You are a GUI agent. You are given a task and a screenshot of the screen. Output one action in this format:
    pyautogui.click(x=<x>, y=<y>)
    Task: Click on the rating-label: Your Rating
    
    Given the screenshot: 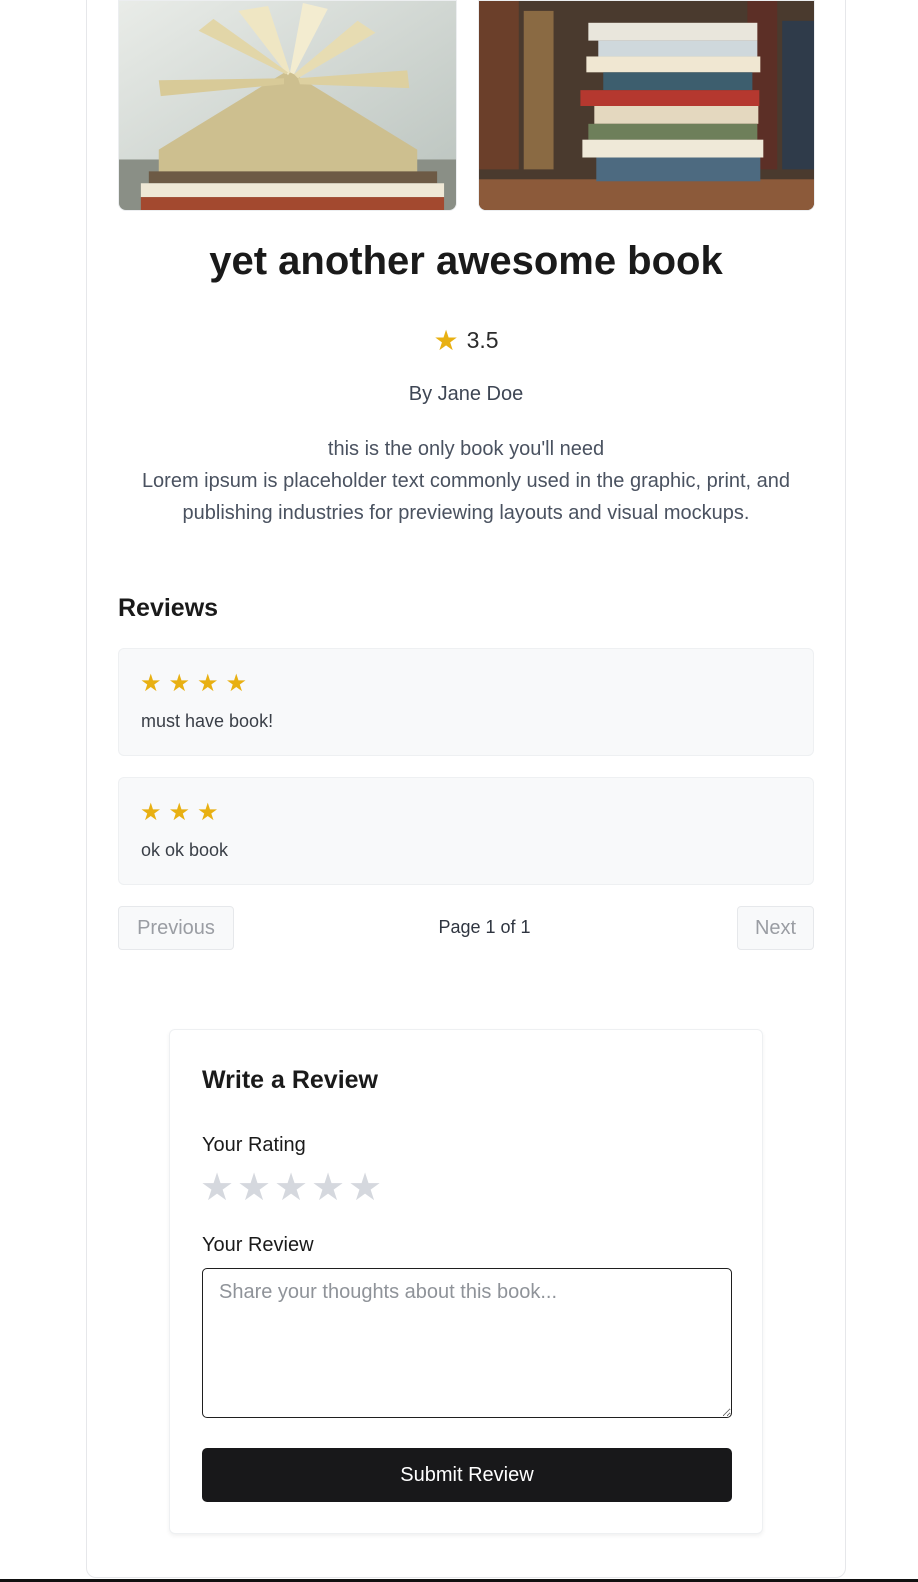 What is the action you would take?
    pyautogui.click(x=254, y=1145)
    